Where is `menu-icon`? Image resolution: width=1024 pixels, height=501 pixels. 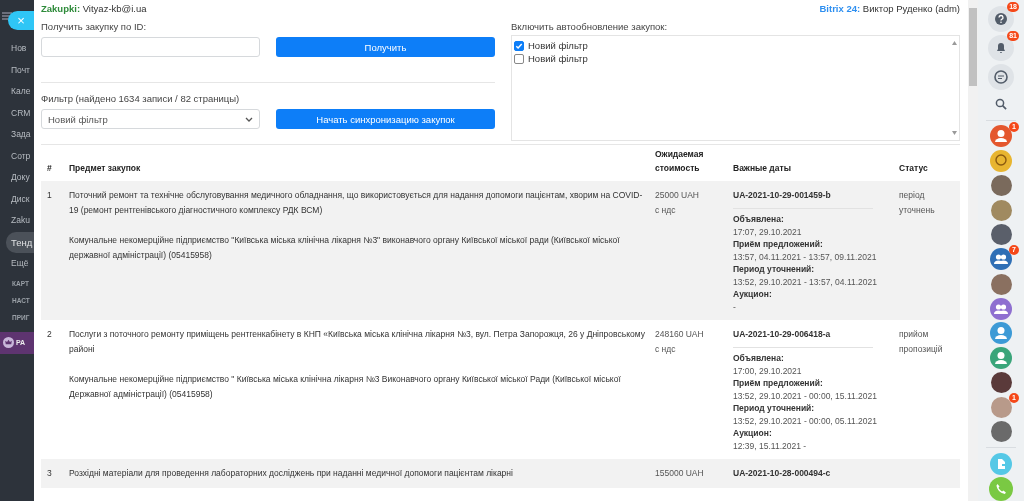 menu-icon is located at coordinates (7, 16).